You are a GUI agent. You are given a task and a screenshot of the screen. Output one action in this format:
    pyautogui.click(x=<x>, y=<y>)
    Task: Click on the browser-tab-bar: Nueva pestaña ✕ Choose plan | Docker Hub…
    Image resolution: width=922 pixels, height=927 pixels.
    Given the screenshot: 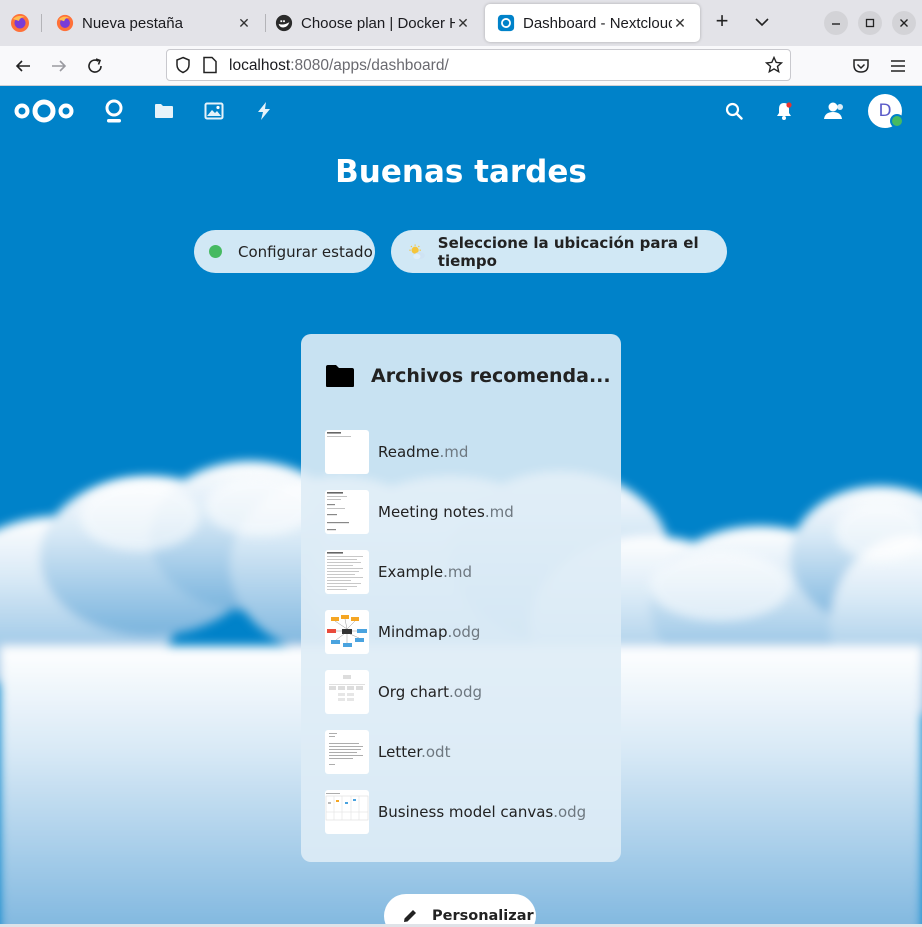 What is the action you would take?
    pyautogui.click(x=461, y=23)
    